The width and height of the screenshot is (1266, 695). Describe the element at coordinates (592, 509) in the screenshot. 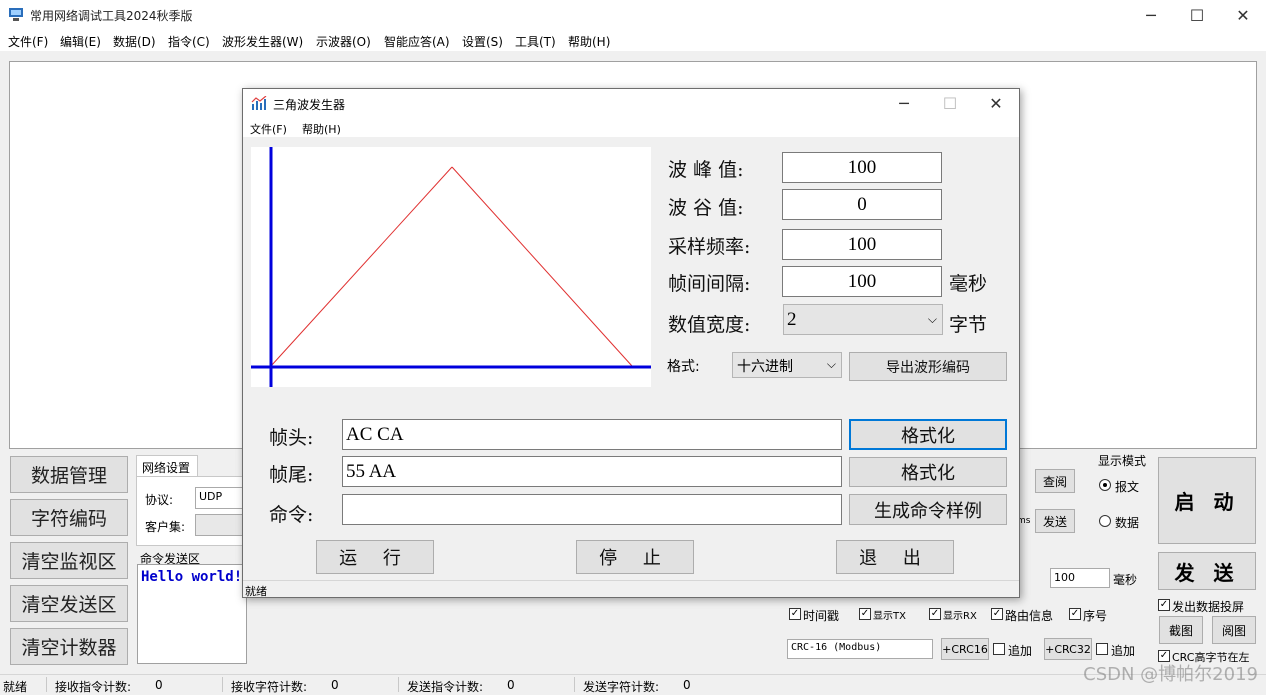

I see `command-input` at that location.